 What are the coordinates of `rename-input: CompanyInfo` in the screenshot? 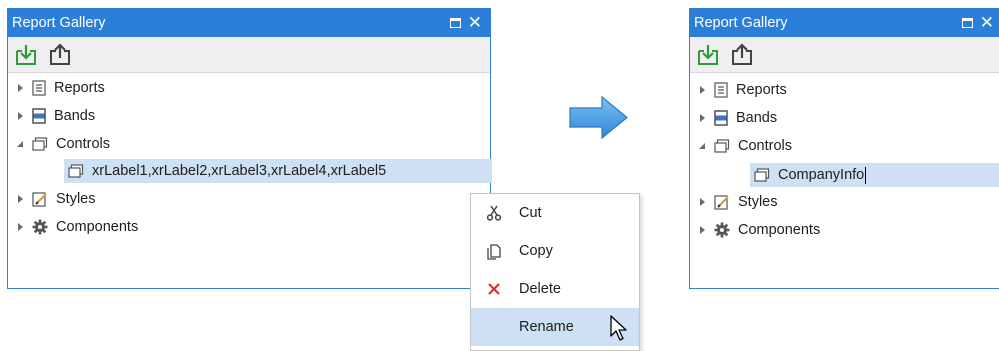 It's located at (821, 175).